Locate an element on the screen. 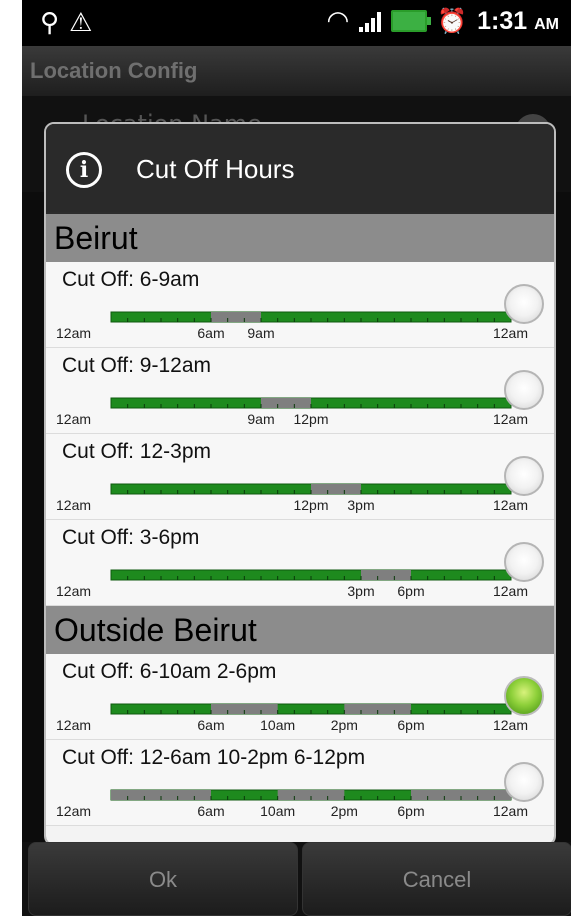  cutoff-option: Cut Off: 3-6pm 12am 3pm 6pm 12am is located at coordinates (300, 563).